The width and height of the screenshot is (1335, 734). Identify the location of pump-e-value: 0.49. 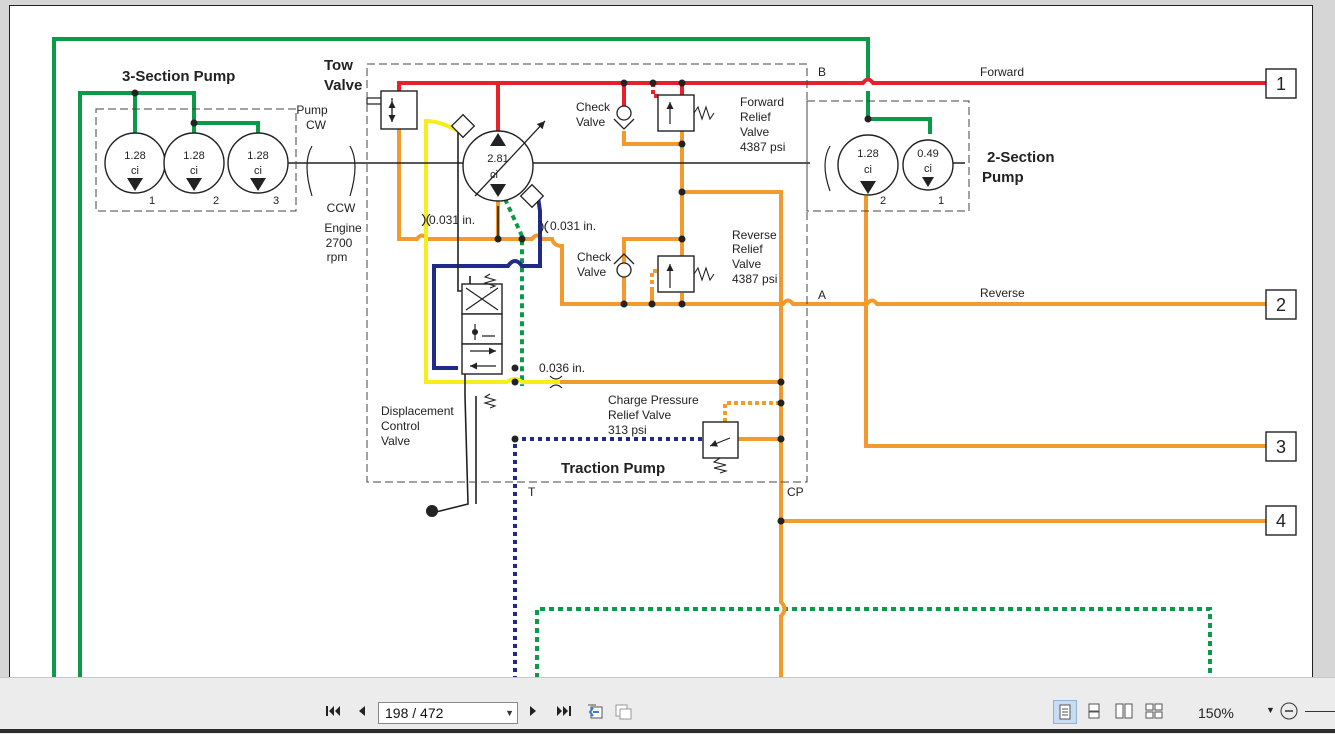
(927, 154).